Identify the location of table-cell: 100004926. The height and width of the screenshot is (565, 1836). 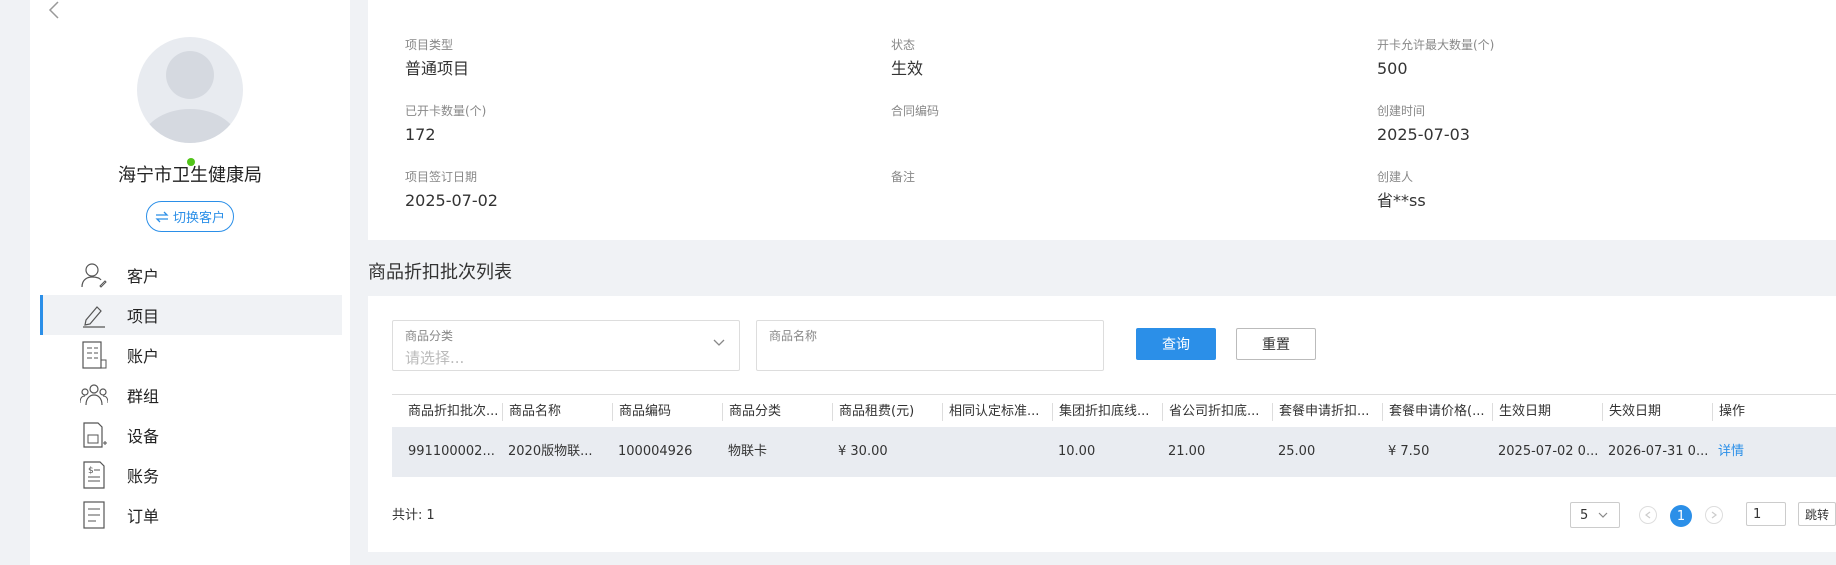
(655, 451).